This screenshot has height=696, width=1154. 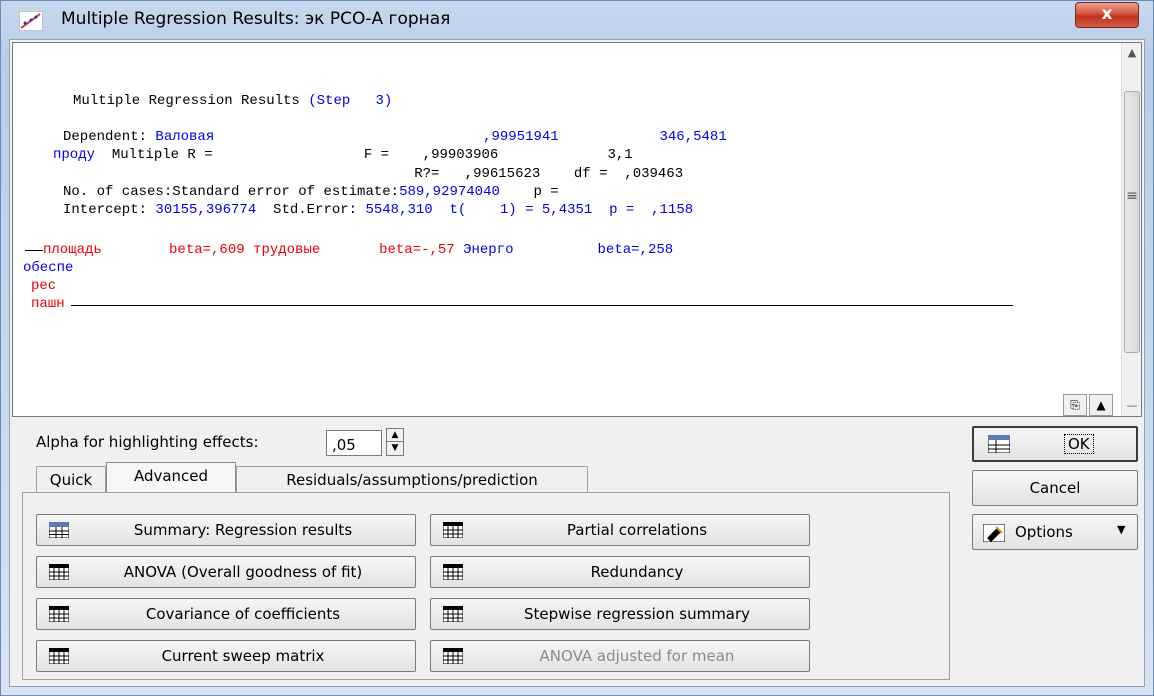 What do you see at coordinates (171, 477) in the screenshot?
I see `tab-advanced: Advanced` at bounding box center [171, 477].